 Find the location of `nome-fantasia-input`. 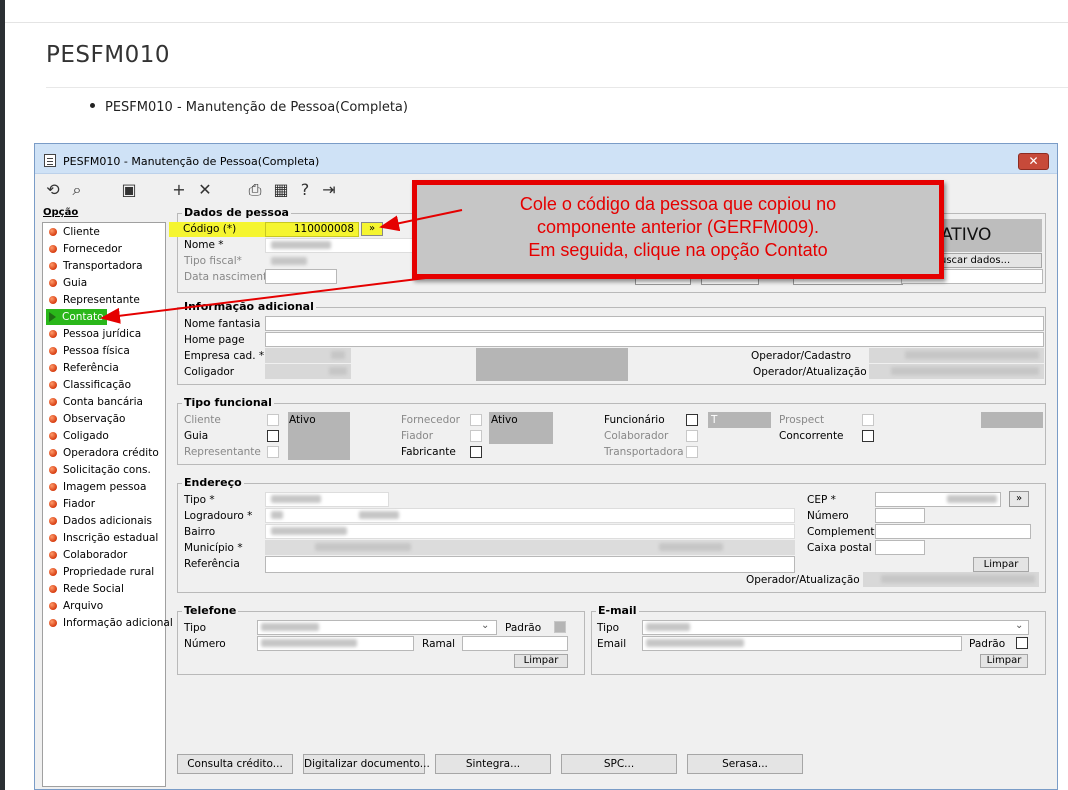

nome-fantasia-input is located at coordinates (654, 323).